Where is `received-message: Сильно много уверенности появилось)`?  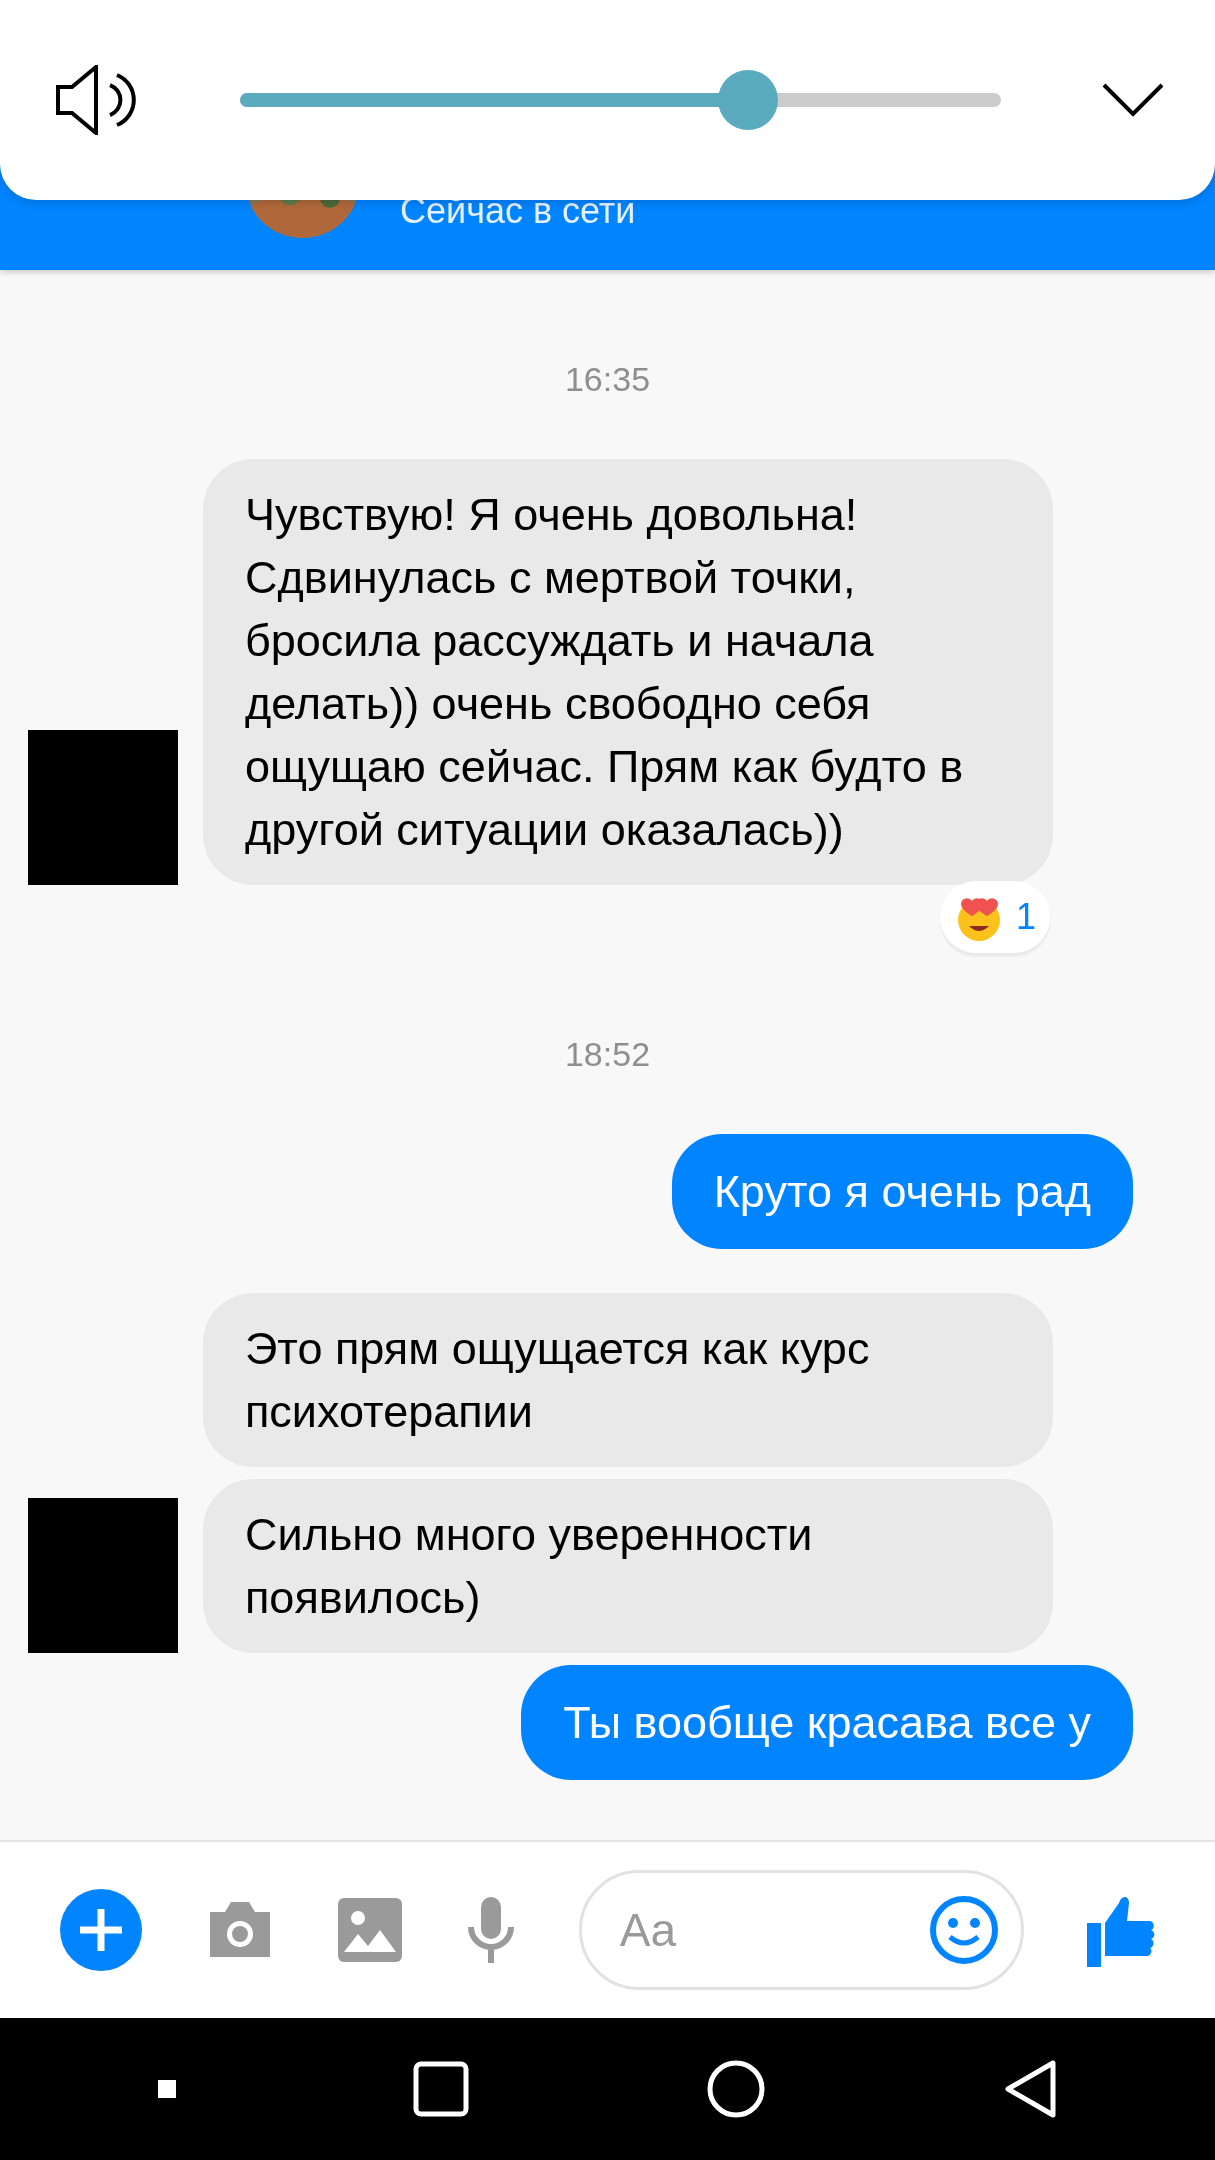 received-message: Сильно много уверенности появилось) is located at coordinates (628, 1566).